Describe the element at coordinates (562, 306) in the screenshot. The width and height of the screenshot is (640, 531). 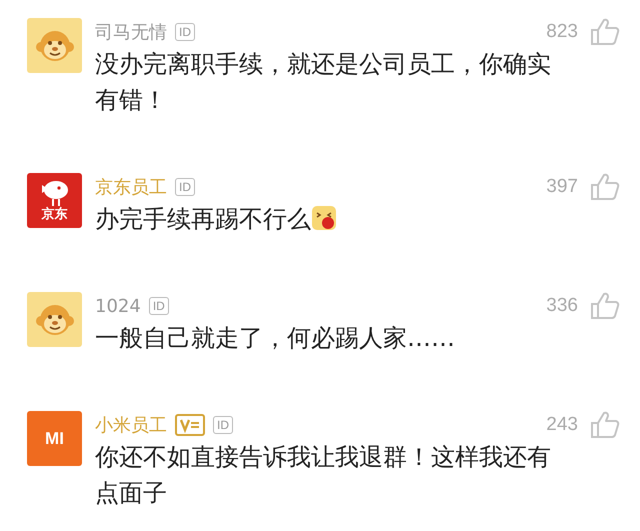
I see `like-count: 336` at that location.